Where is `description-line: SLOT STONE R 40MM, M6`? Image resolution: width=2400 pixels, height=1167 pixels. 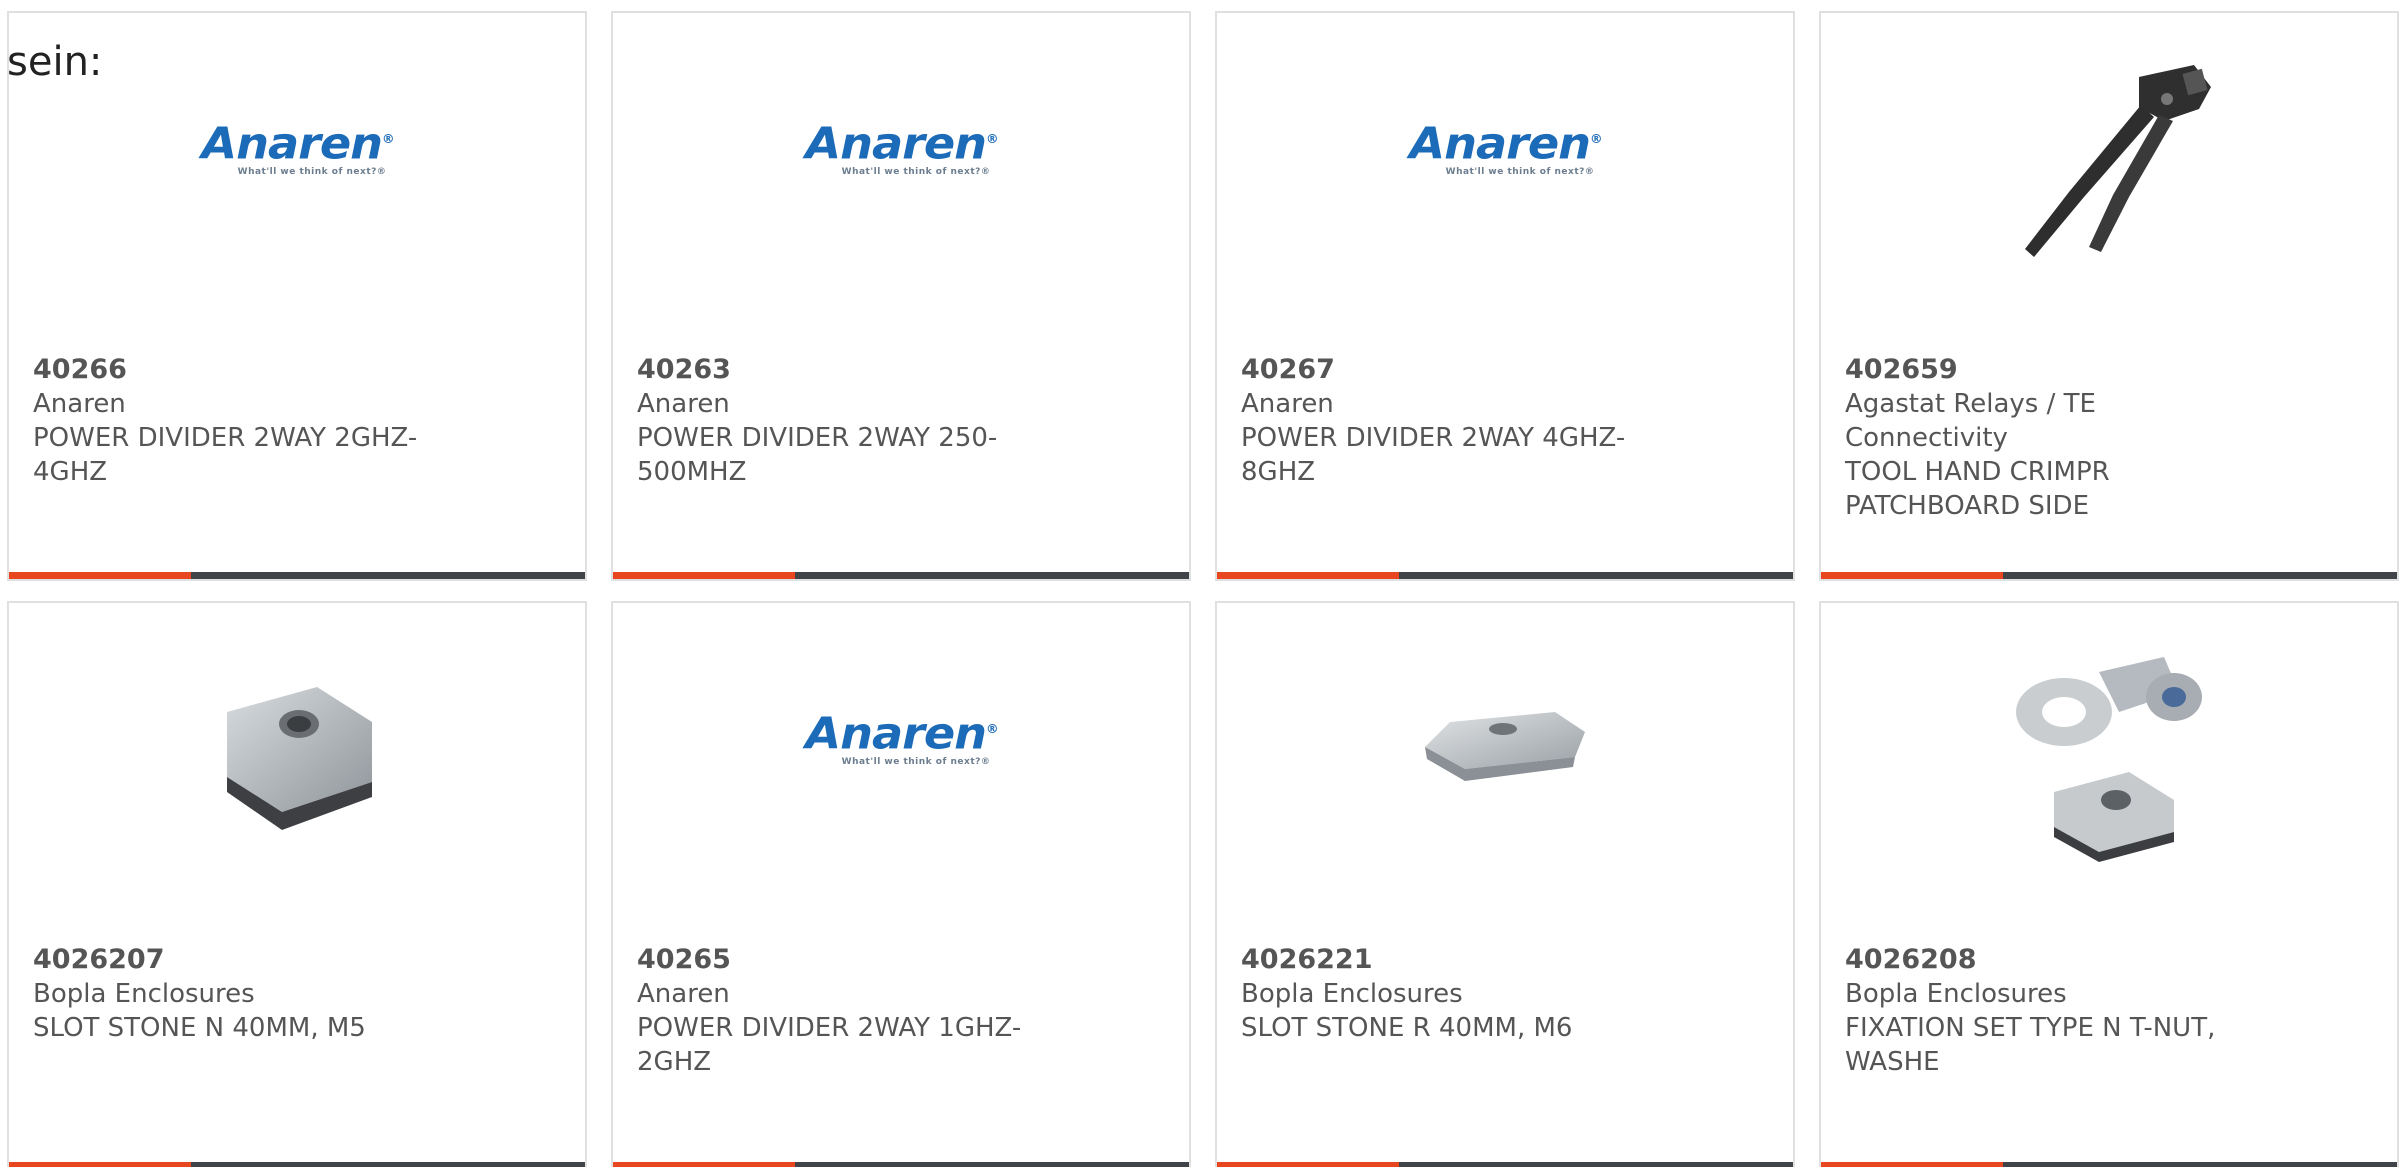
description-line: SLOT STONE R 40MM, M6 is located at coordinates (1407, 1028).